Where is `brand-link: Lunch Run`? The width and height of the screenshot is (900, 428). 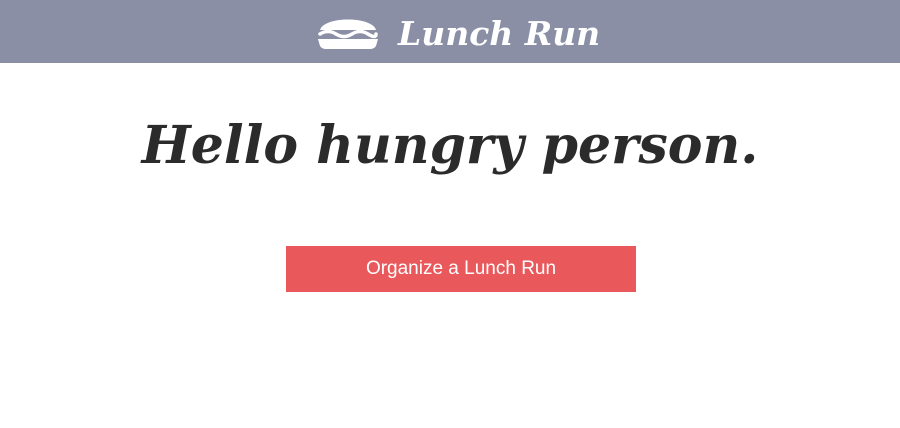 brand-link: Lunch Run is located at coordinates (458, 33).